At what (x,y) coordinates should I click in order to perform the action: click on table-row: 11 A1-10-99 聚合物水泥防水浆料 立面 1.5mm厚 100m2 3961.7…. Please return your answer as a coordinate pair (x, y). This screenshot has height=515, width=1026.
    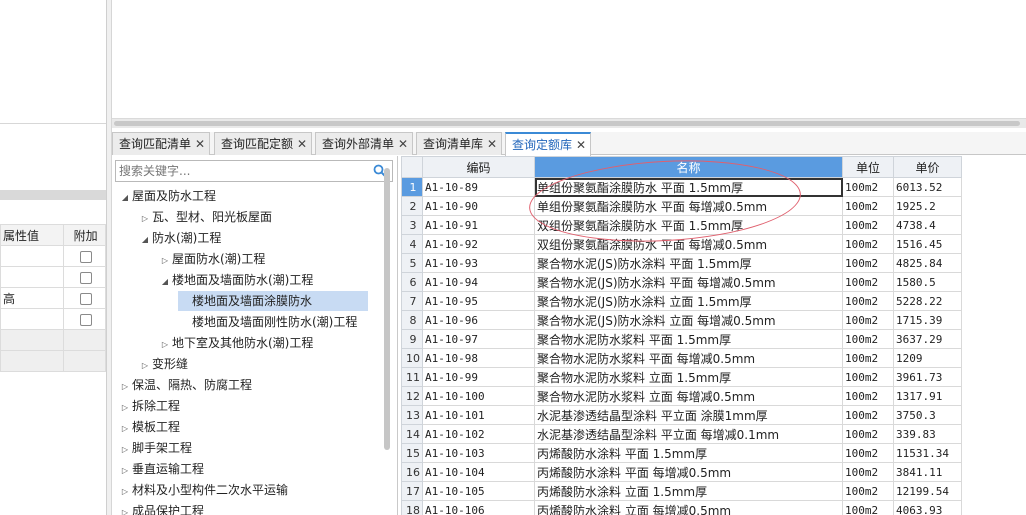
    Looking at the image, I should click on (681, 377).